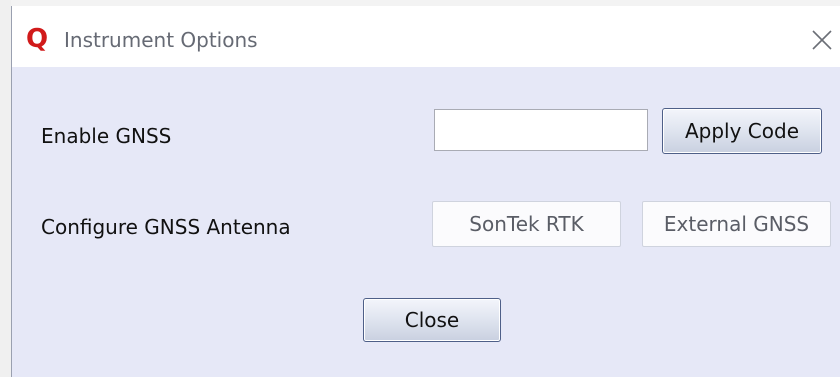 This screenshot has width=840, height=377. Describe the element at coordinates (37, 39) in the screenshot. I see `app-logo-icon: Q` at that location.